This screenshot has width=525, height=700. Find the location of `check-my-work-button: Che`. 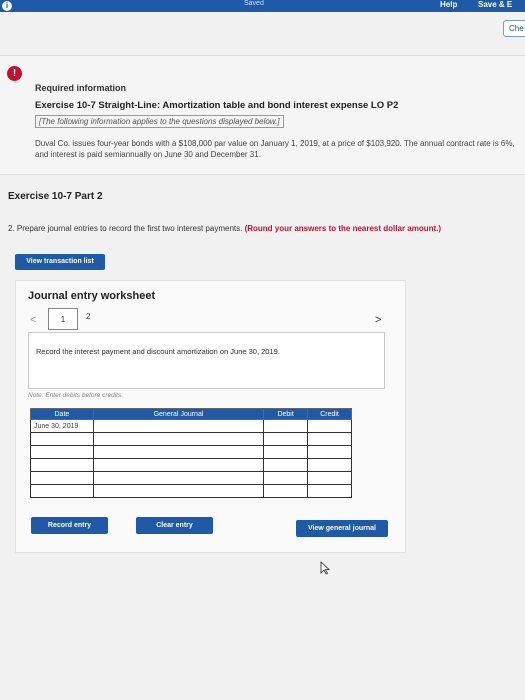

check-my-work-button: Che is located at coordinates (514, 28).